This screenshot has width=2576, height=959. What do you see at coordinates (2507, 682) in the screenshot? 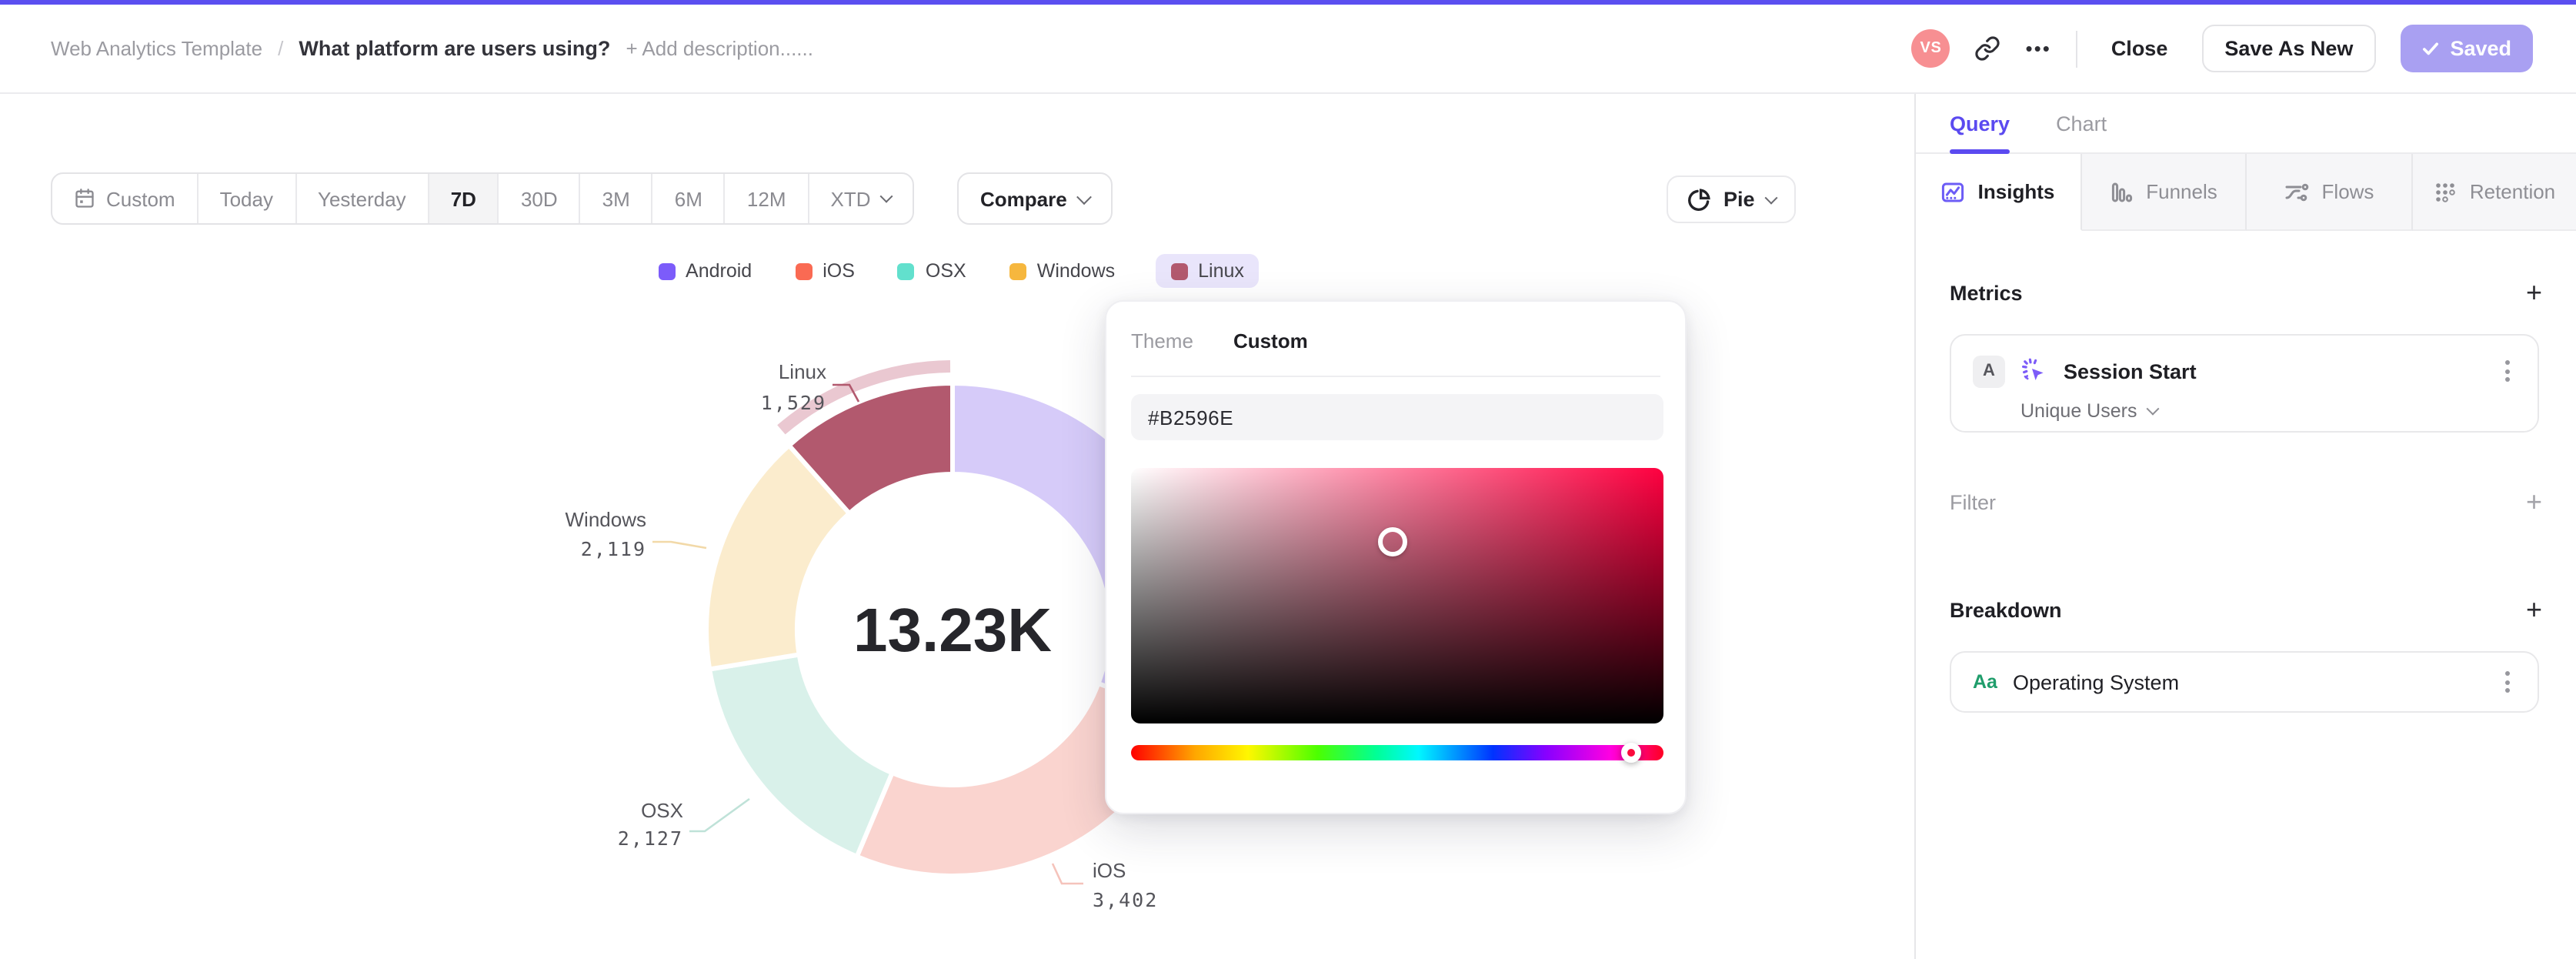
I see `breakdown-menu-button` at bounding box center [2507, 682].